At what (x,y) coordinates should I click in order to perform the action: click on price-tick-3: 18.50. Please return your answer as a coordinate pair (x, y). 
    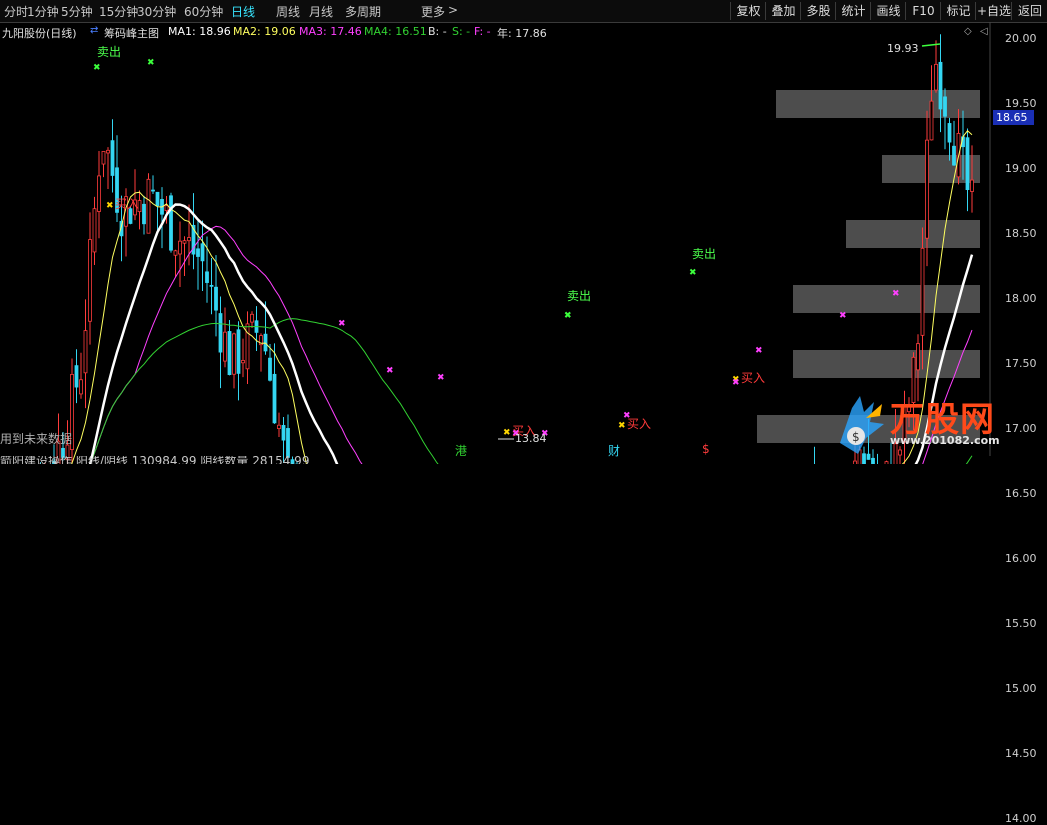
    Looking at the image, I should click on (1021, 233).